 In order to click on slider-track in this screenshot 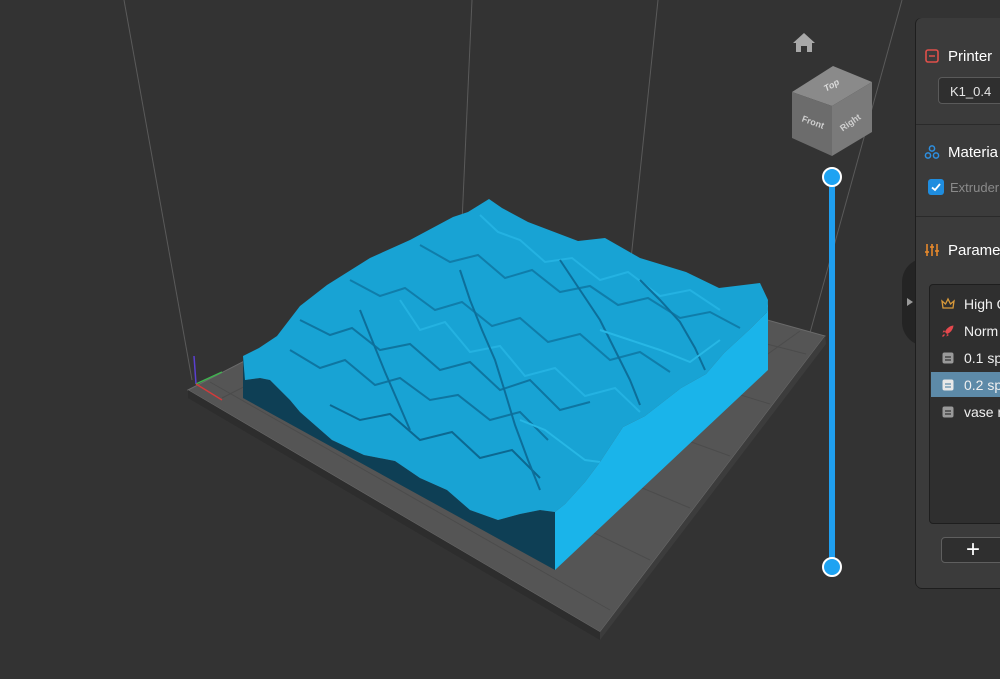, I will do `click(832, 371)`.